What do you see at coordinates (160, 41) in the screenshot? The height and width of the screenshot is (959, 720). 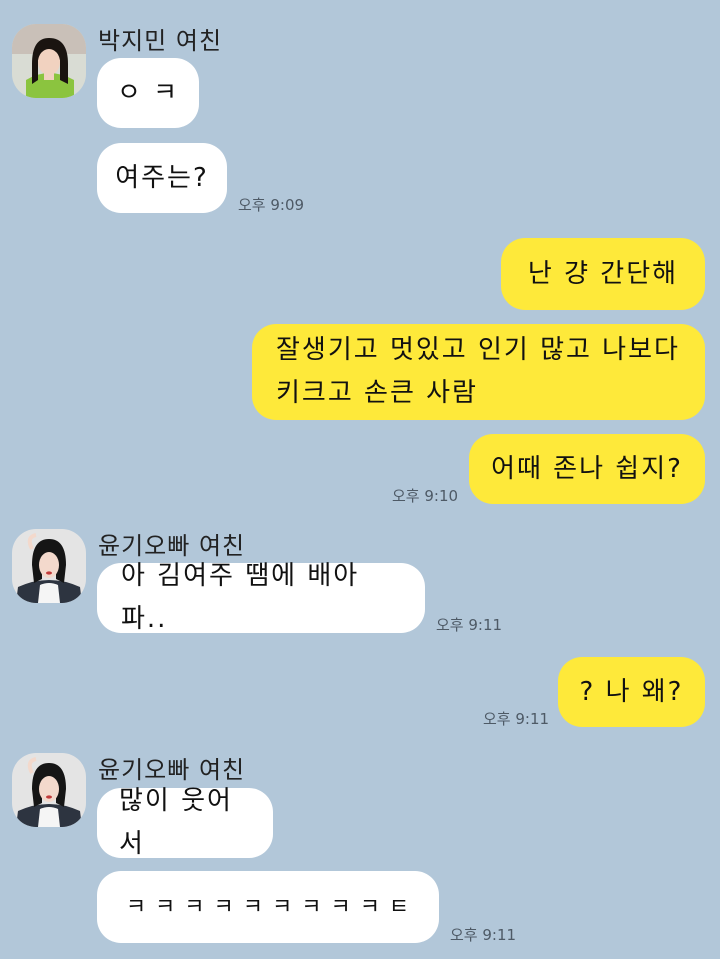 I see `sender-name: 박지민 여친` at bounding box center [160, 41].